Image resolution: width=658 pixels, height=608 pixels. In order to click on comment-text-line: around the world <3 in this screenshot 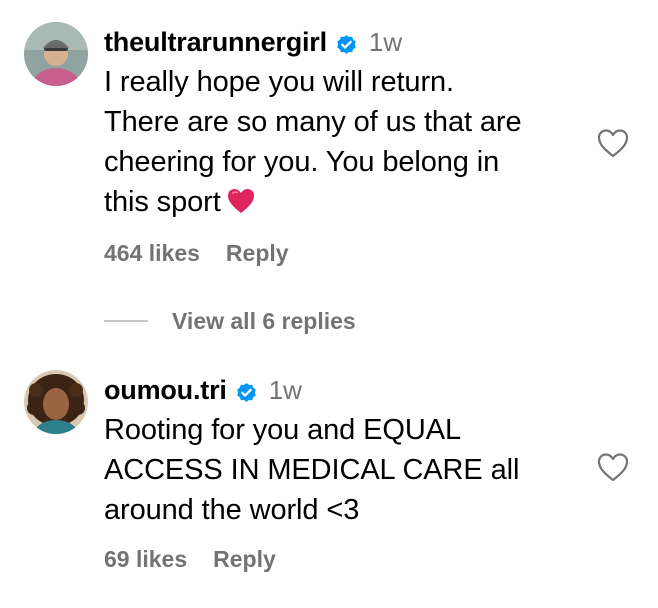, I will do `click(232, 510)`.